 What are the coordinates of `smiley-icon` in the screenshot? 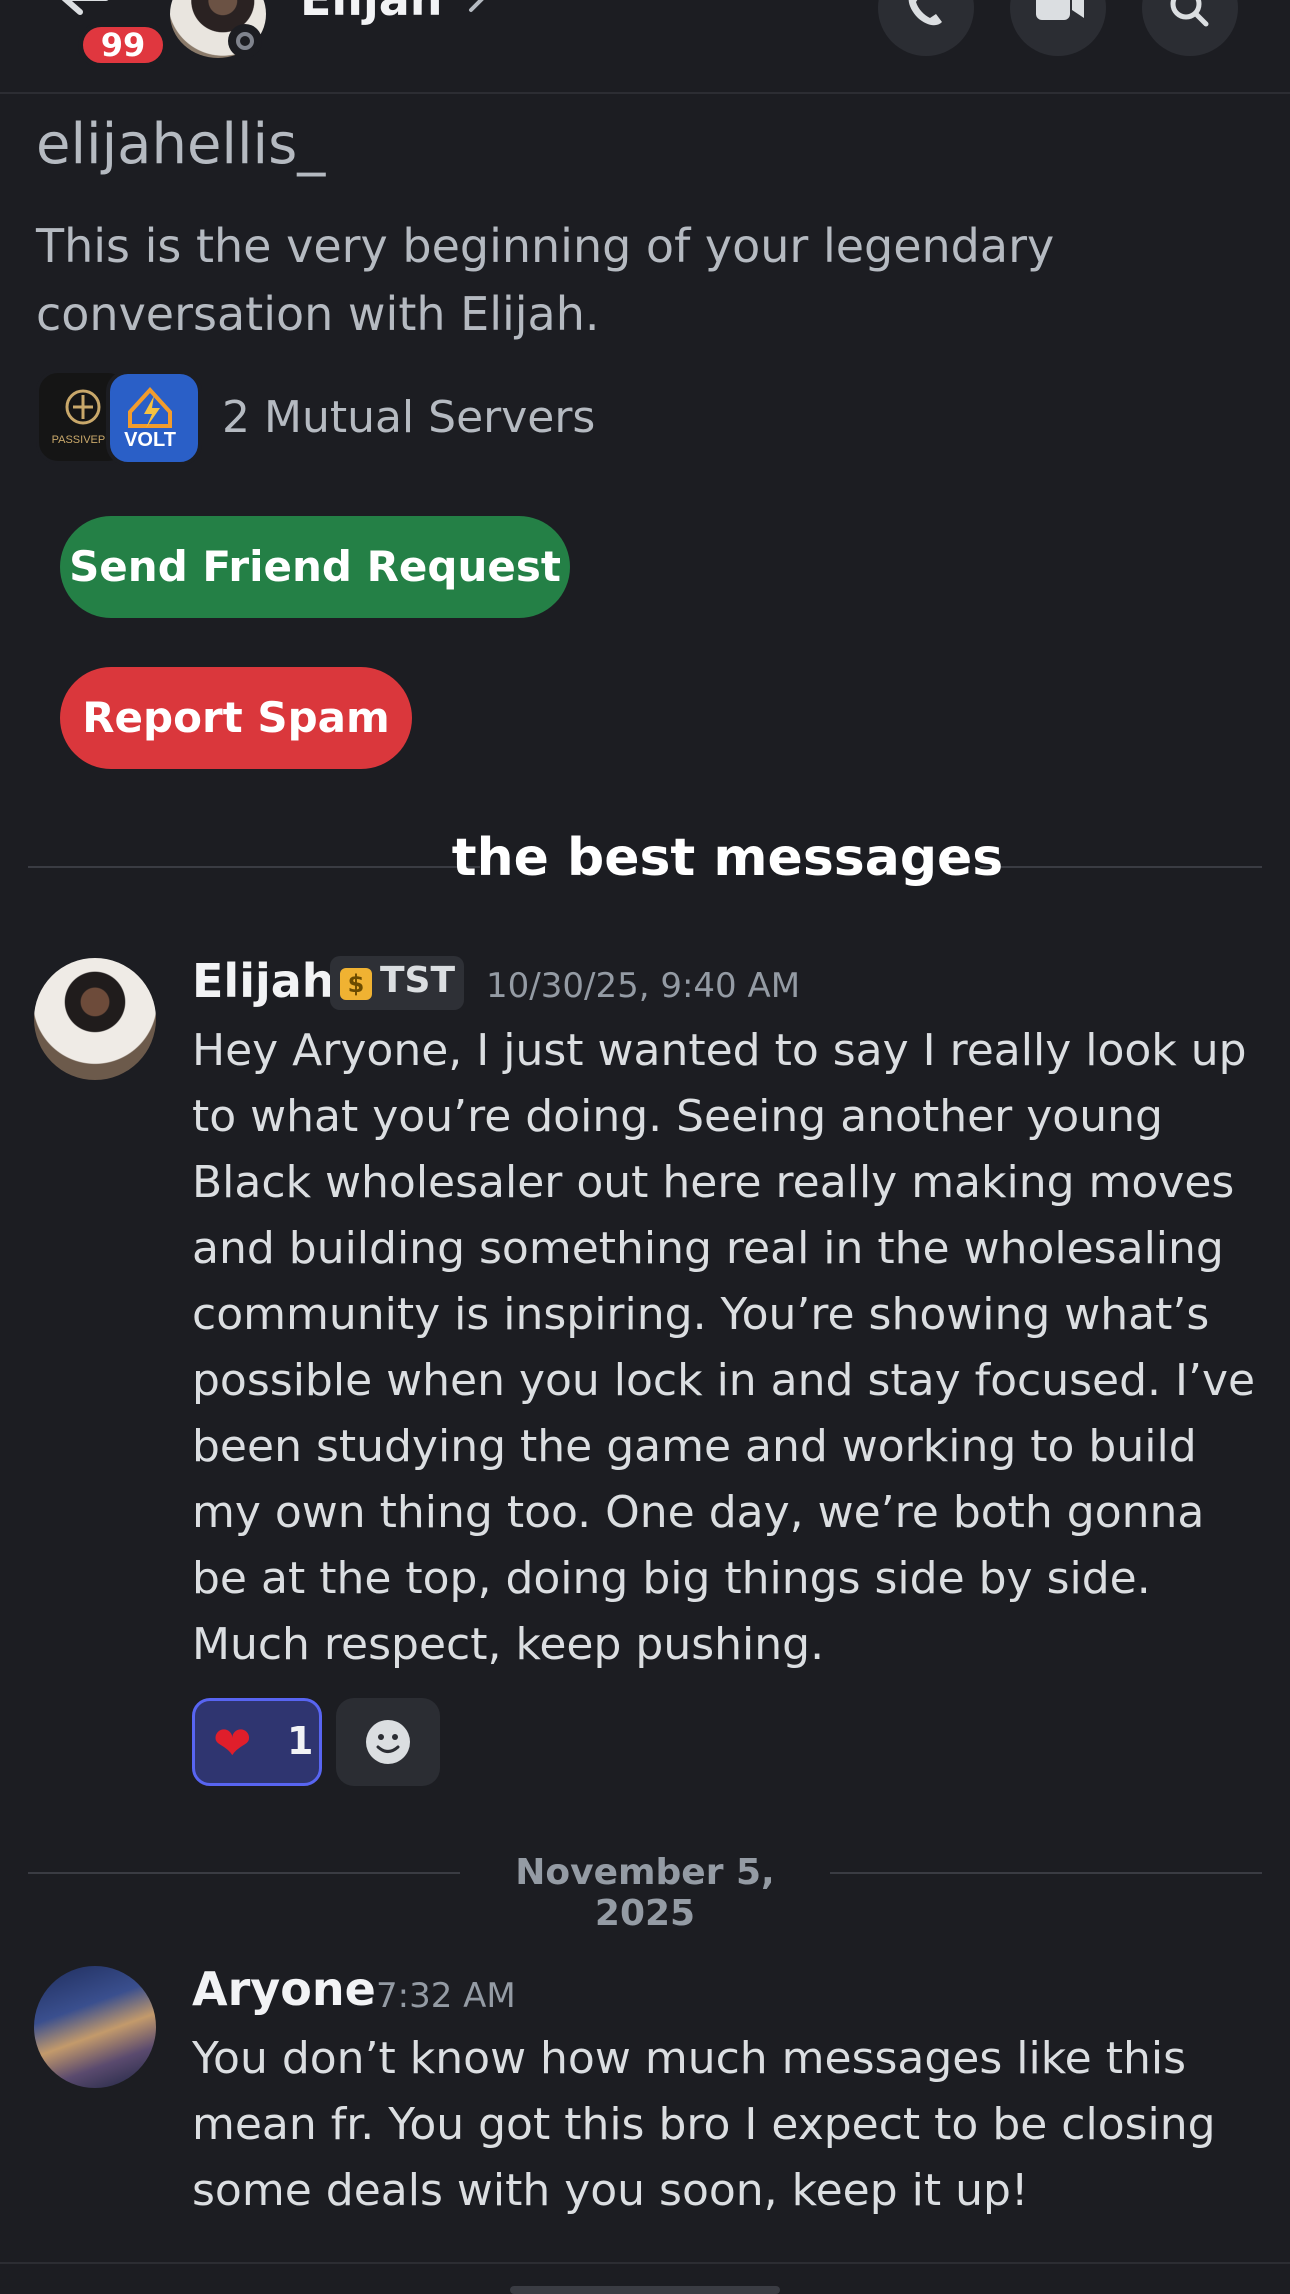 It's located at (388, 1742).